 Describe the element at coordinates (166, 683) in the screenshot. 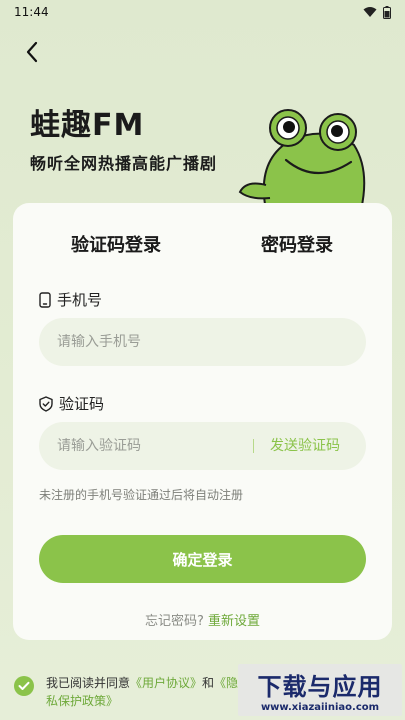

I see `user-agreement-link: 《用户协议》` at that location.